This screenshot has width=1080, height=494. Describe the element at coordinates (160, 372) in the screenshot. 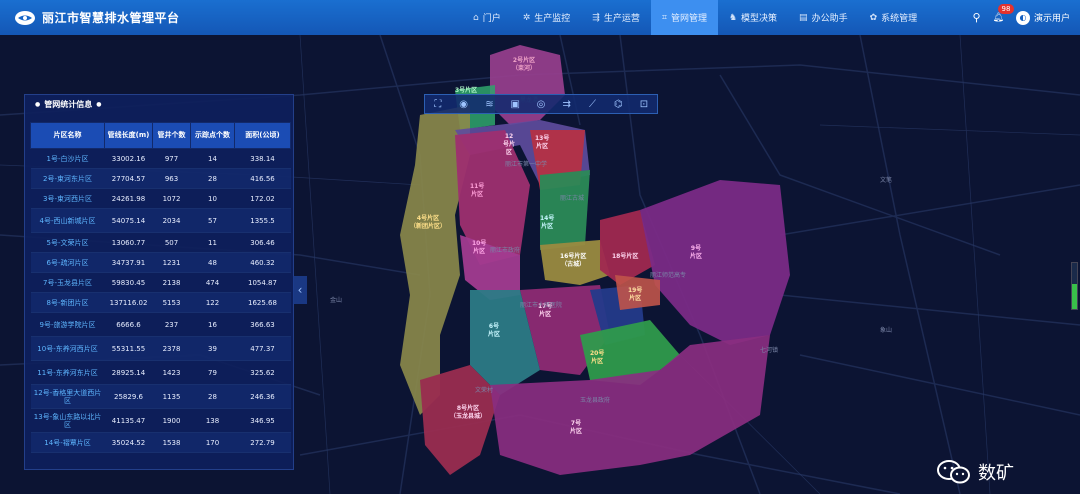

I see `table-row: 11号-东养河东片区 28925.14 1423 79 325.62` at that location.